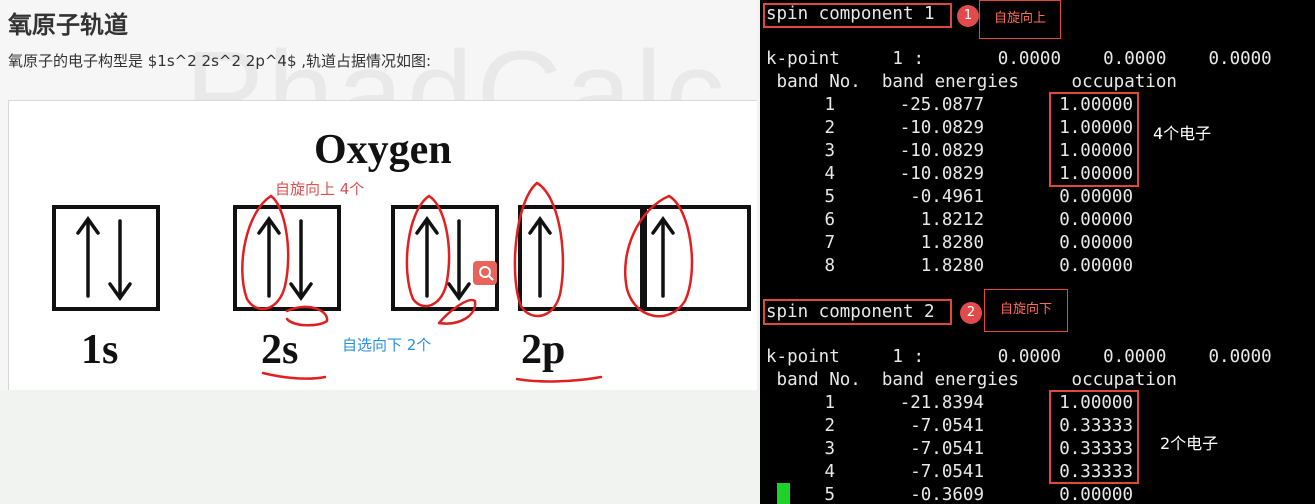 This screenshot has height=504, width=1315. I want to click on annotation-spin-down: 自选向下 2个, so click(387, 345).